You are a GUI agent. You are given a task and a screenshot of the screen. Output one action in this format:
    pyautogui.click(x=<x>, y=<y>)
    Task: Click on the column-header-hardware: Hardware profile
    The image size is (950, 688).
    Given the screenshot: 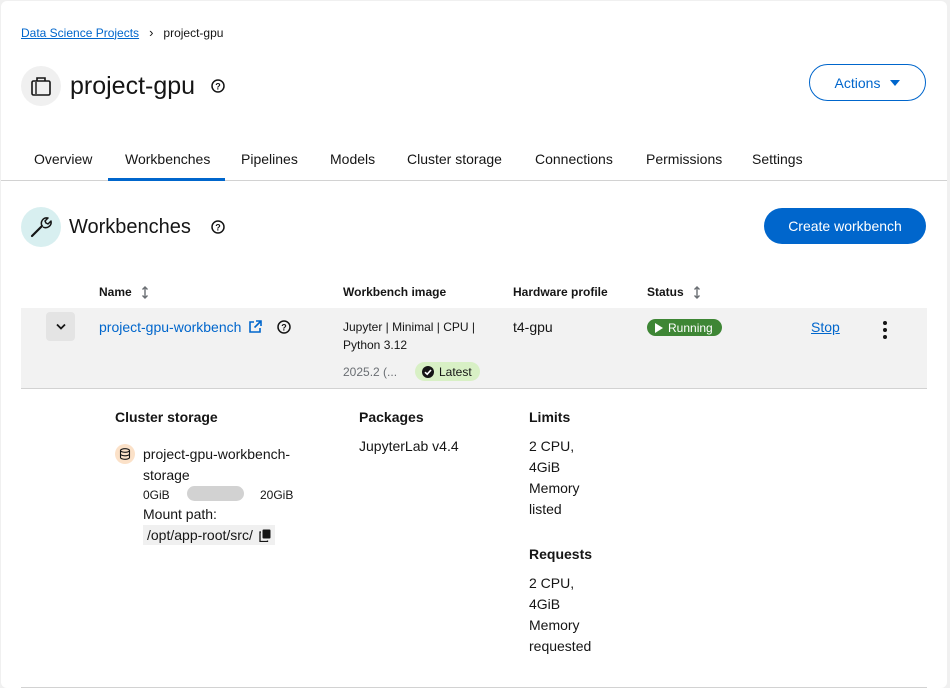 What is the action you would take?
    pyautogui.click(x=560, y=292)
    